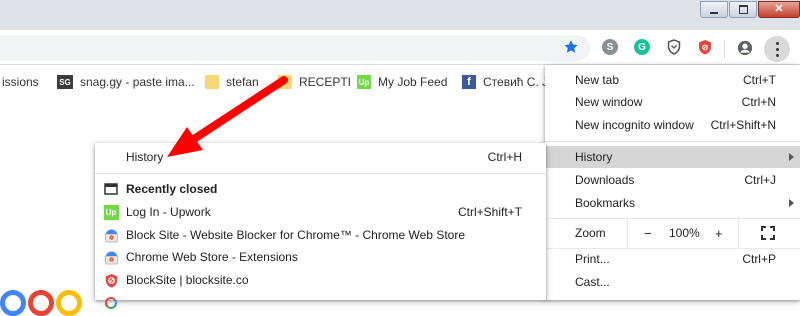 The height and width of the screenshot is (316, 800). Describe the element at coordinates (187, 280) in the screenshot. I see `menu-label: BlockSite | blocksite.co` at that location.